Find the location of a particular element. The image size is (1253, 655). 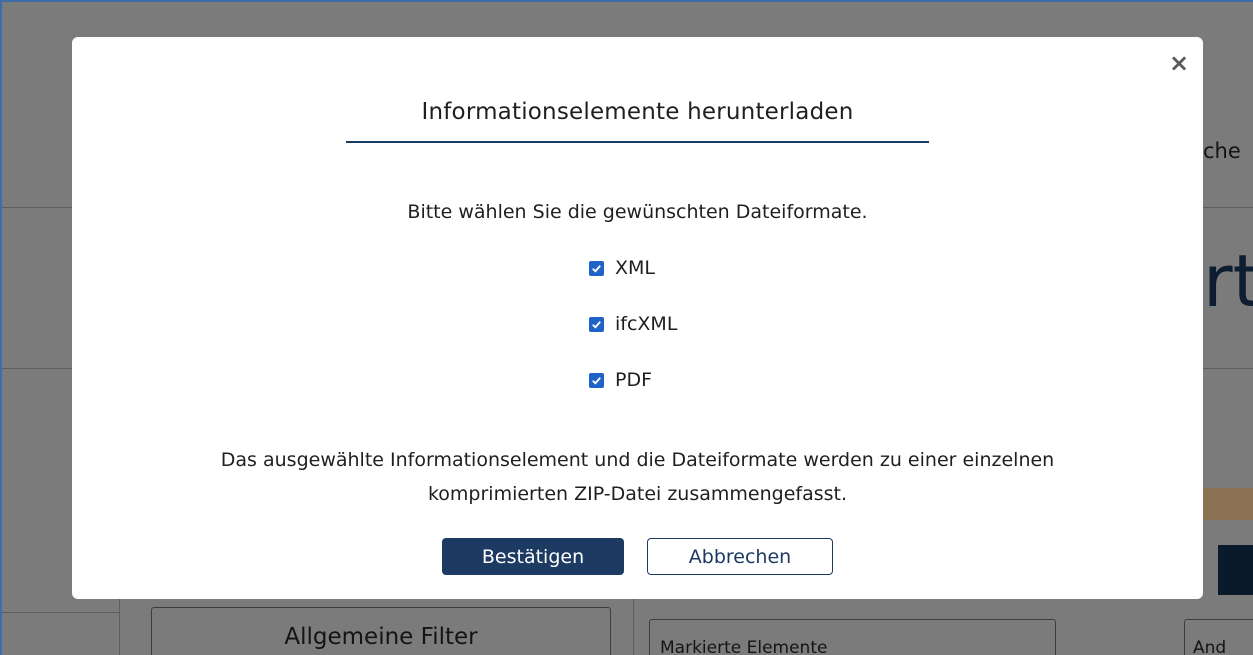

cancel-button: Abbrechen is located at coordinates (740, 556).